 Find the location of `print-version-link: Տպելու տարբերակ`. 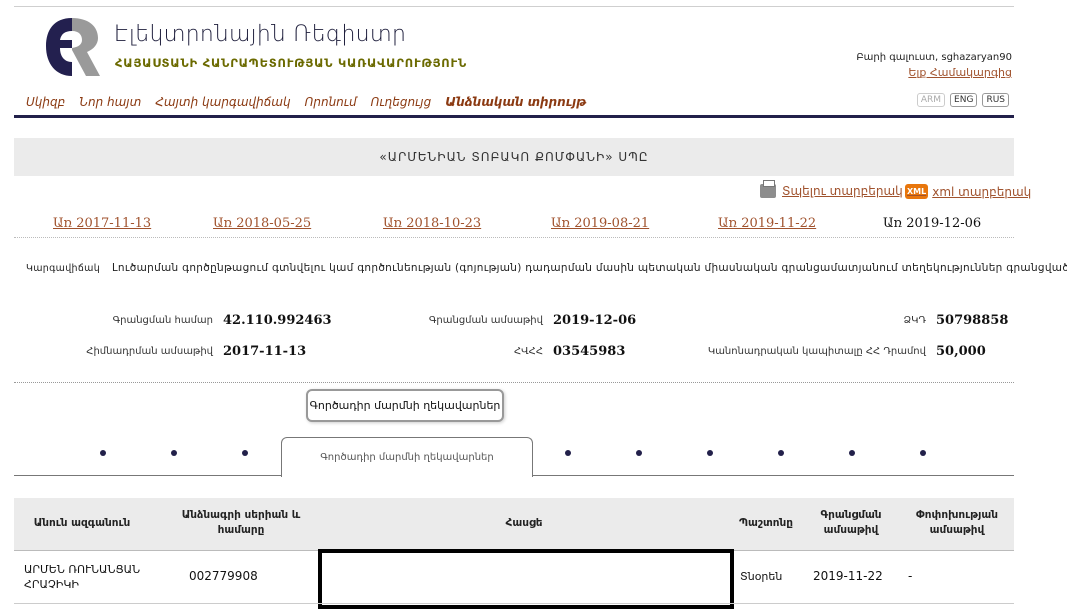

print-version-link: Տպելու տարբերակ is located at coordinates (831, 189).